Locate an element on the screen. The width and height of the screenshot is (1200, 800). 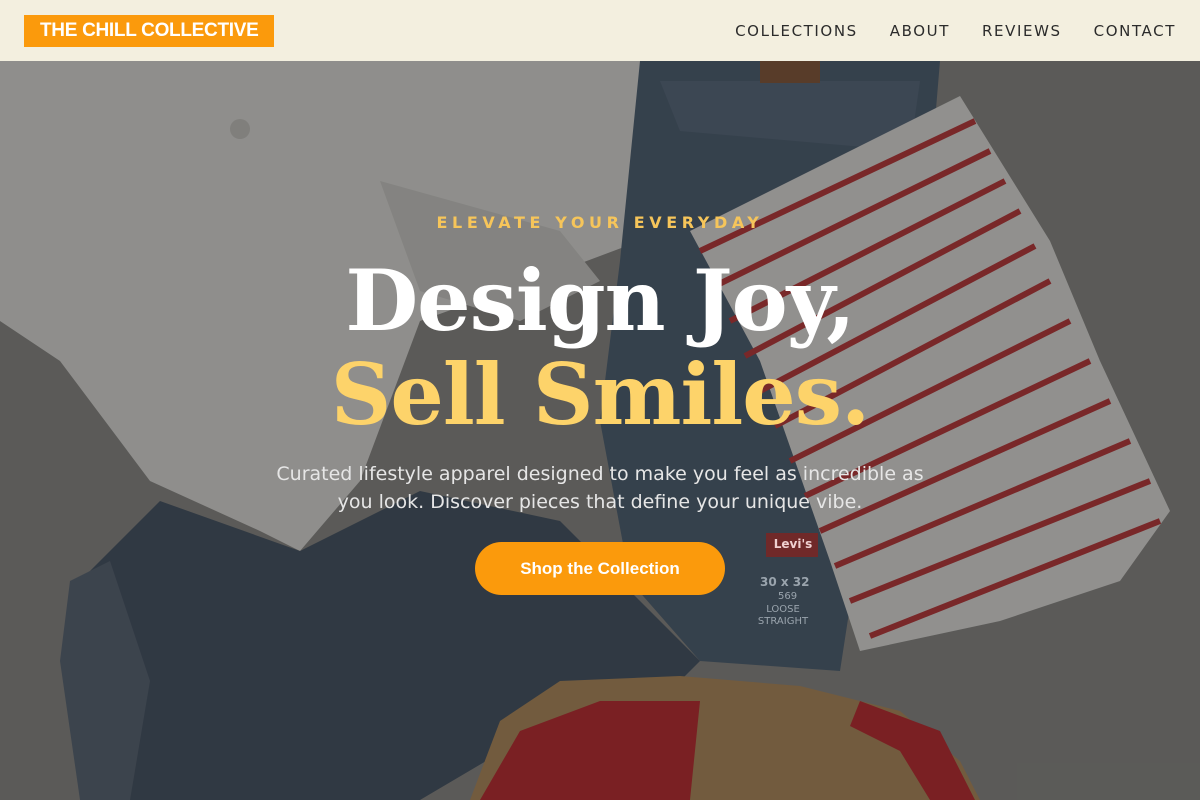
nav-about: ABOUT is located at coordinates (920, 31).